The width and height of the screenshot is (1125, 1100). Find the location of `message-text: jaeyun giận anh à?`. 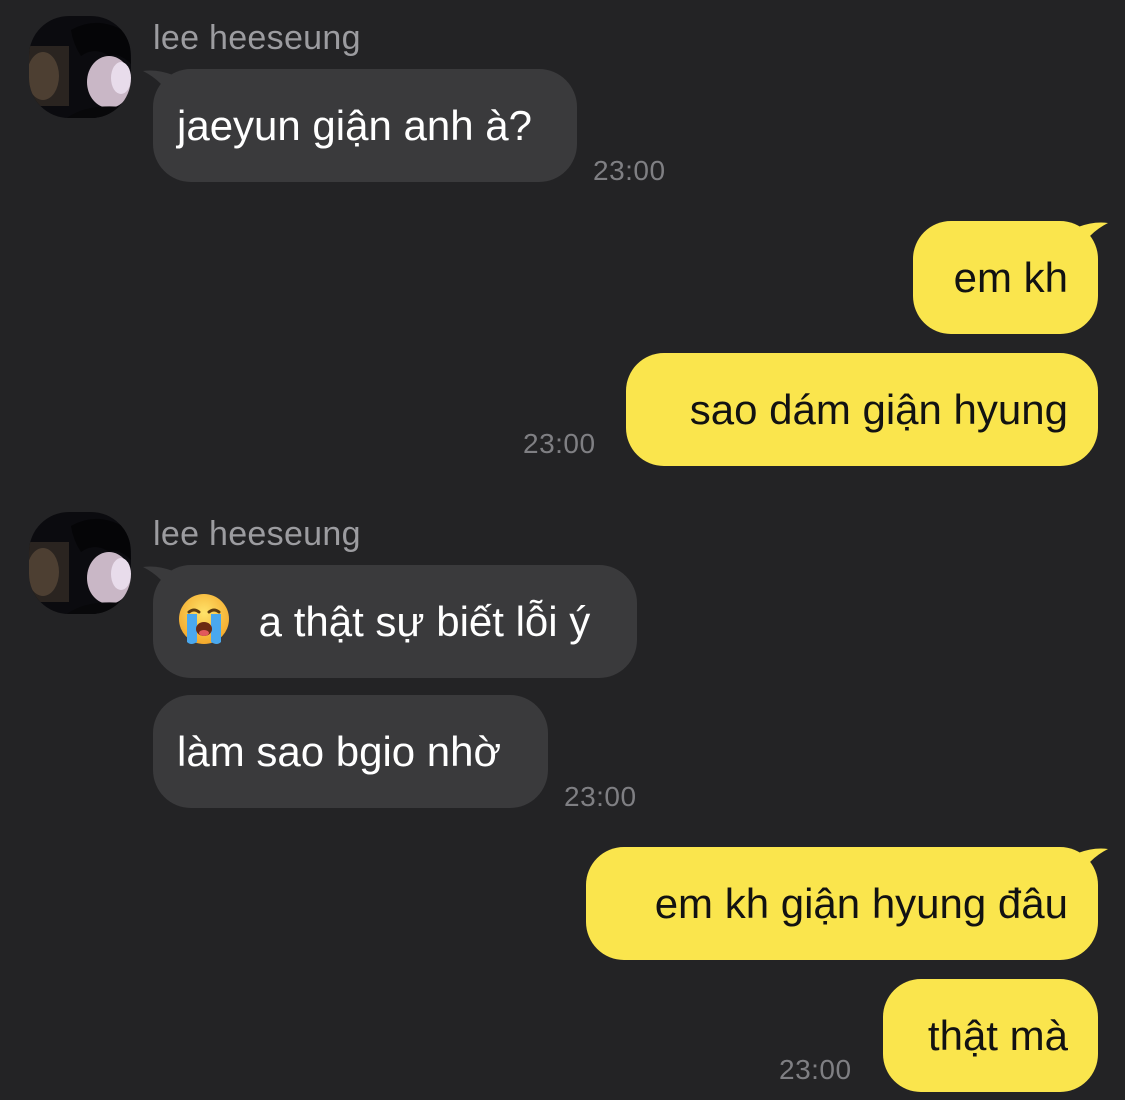

message-text: jaeyun giận anh à? is located at coordinates (354, 125).